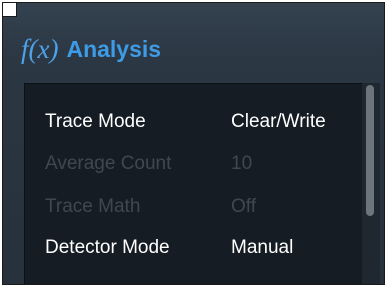 The width and height of the screenshot is (387, 287). Describe the element at coordinates (108, 163) in the screenshot. I see `menu-item-label: Average Count` at that location.